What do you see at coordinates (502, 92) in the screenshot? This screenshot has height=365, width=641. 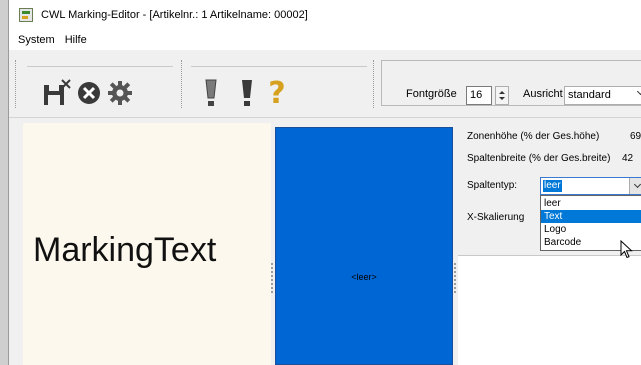 I see `spin-up-icon` at bounding box center [502, 92].